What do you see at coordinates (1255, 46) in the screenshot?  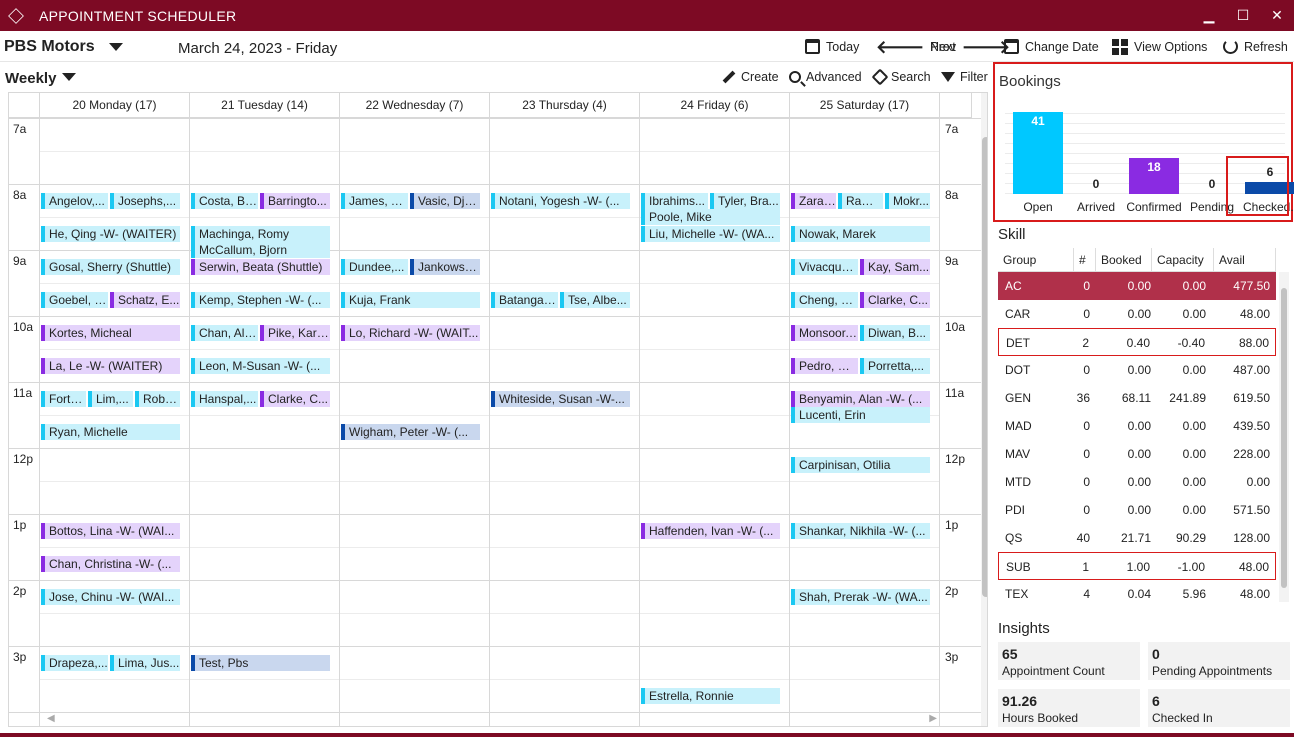 I see `refresh-button: Refresh` at bounding box center [1255, 46].